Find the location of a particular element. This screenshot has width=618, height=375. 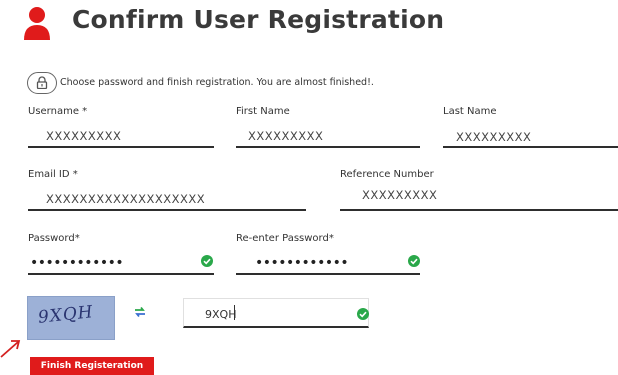

reenter-password-underline is located at coordinates (328, 274).